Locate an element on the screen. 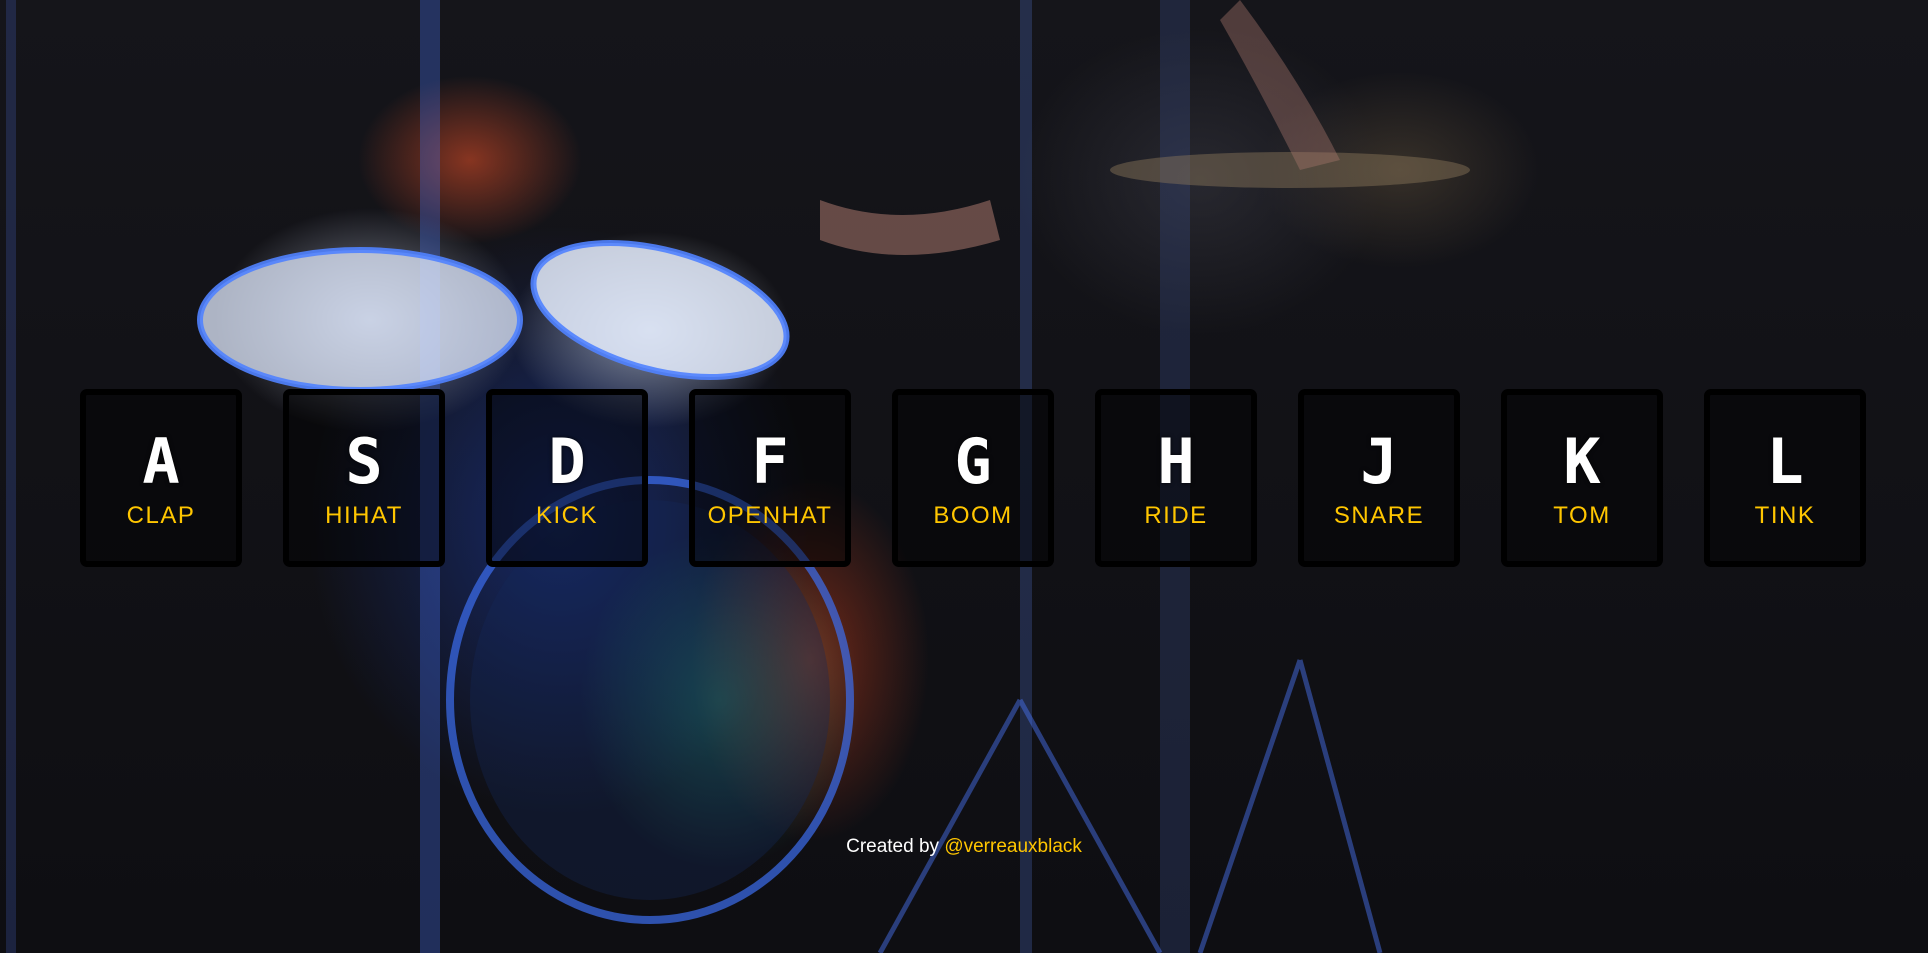  key-letter: D is located at coordinates (567, 461).